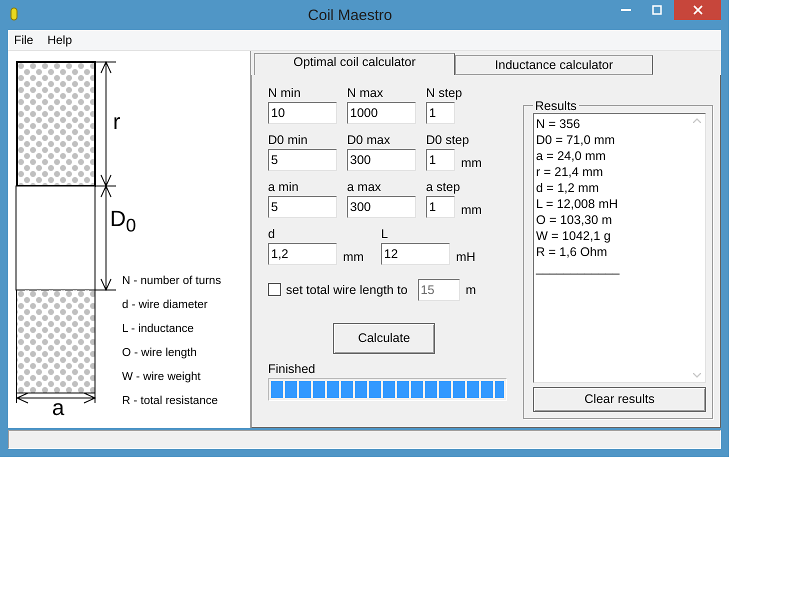 The height and width of the screenshot is (600, 800). I want to click on input-field: 12, so click(415, 253).